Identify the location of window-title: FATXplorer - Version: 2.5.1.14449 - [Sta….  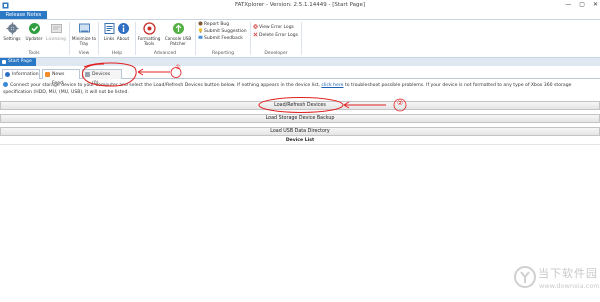
(300, 5).